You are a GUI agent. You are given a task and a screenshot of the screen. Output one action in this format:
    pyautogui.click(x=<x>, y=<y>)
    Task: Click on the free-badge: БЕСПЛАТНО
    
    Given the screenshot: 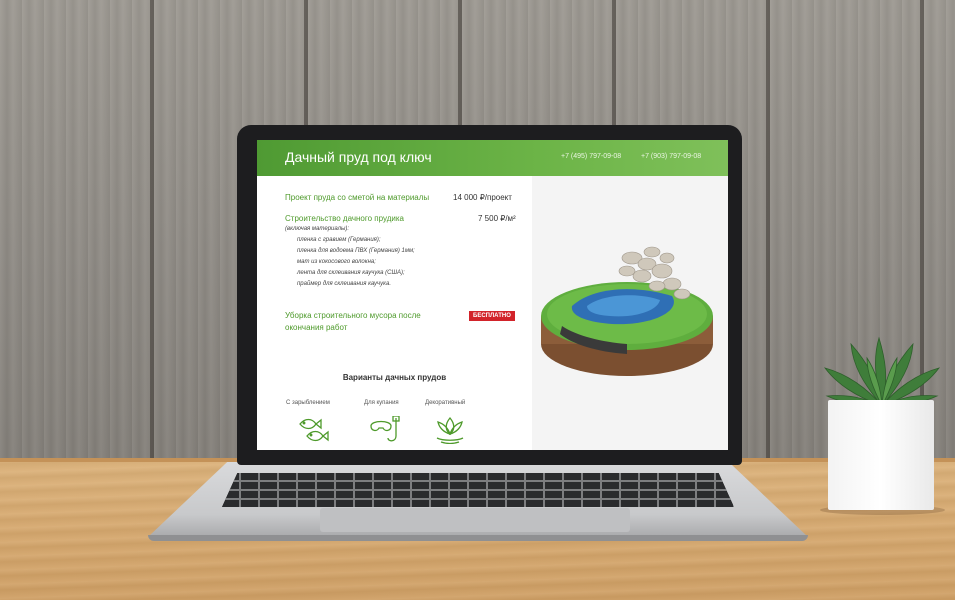 What is the action you would take?
    pyautogui.click(x=492, y=316)
    